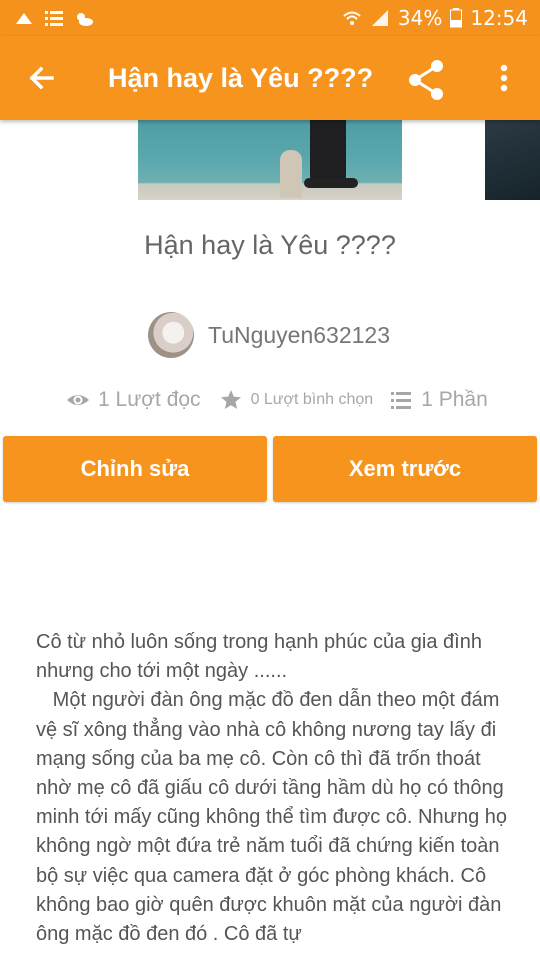 The width and height of the screenshot is (540, 960). What do you see at coordinates (270, 160) in the screenshot?
I see `story-cover-image` at bounding box center [270, 160].